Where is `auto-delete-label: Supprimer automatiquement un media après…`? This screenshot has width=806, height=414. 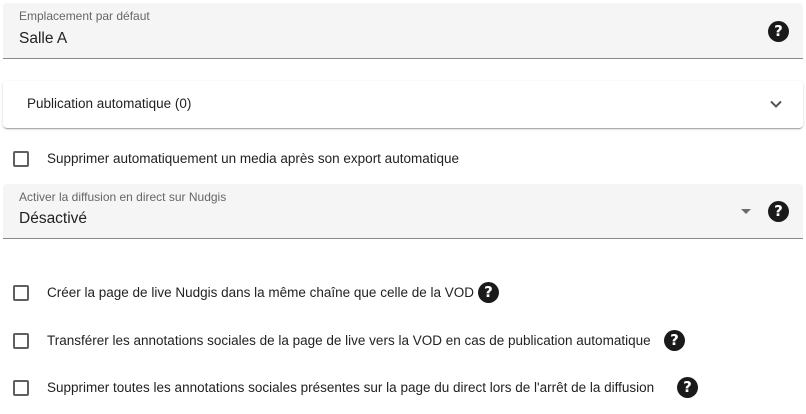 auto-delete-label: Supprimer automatiquement un media après… is located at coordinates (253, 158).